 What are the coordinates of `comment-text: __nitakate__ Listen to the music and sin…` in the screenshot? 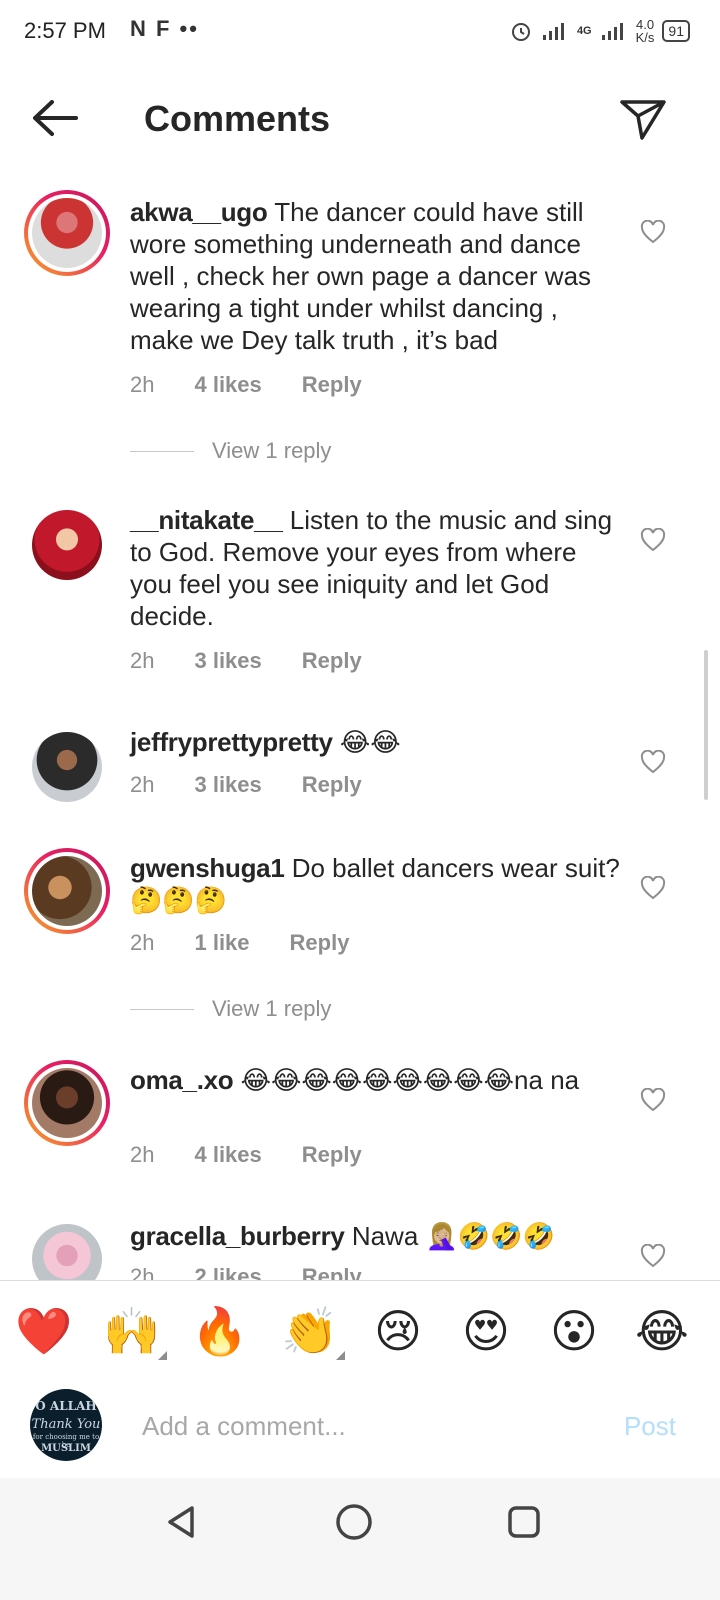 It's located at (375, 568).